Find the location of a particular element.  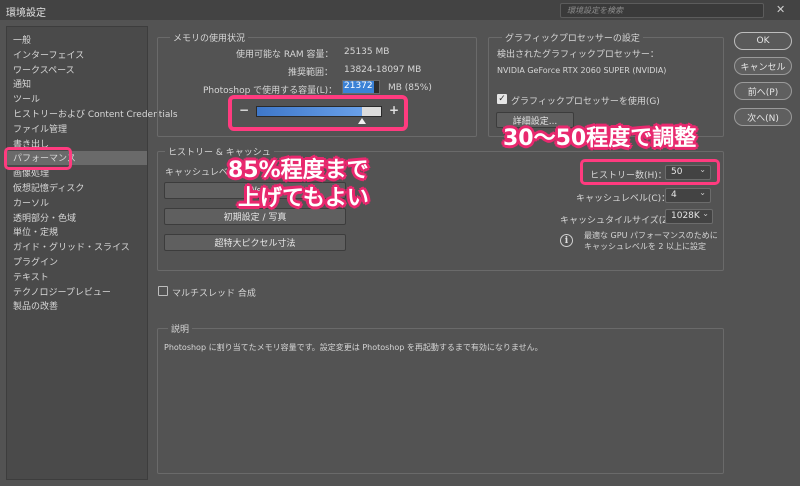

sidebar-item: カーソル is located at coordinates (31, 203).